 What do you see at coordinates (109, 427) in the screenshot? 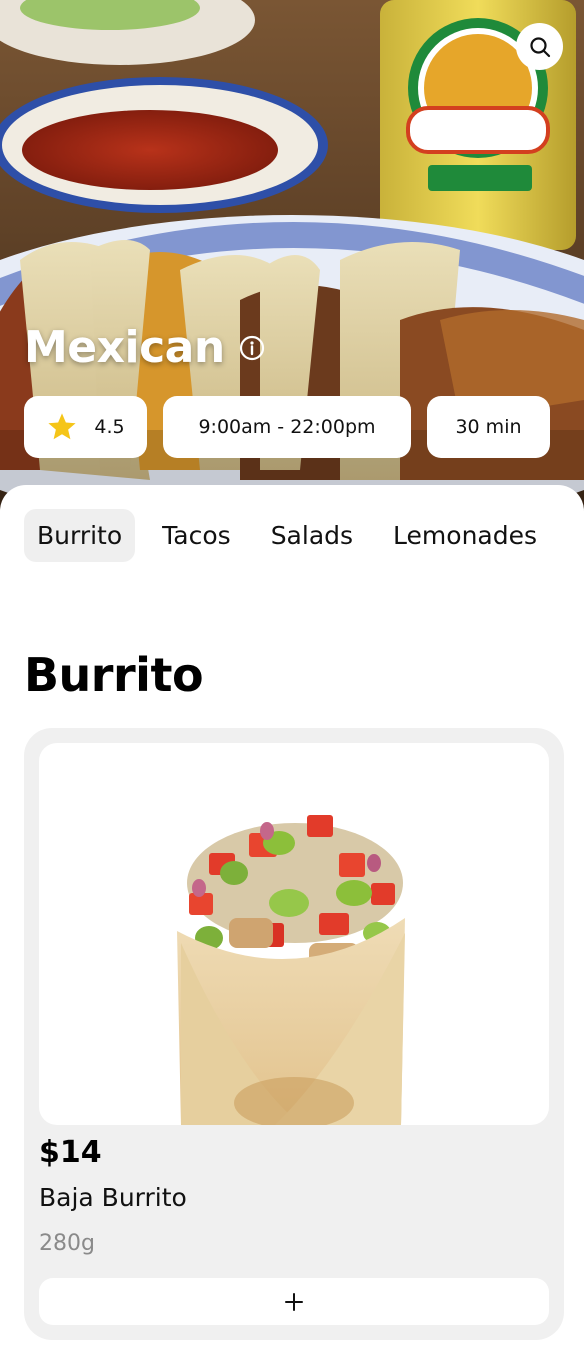
I see `rating-value: 4.5` at bounding box center [109, 427].